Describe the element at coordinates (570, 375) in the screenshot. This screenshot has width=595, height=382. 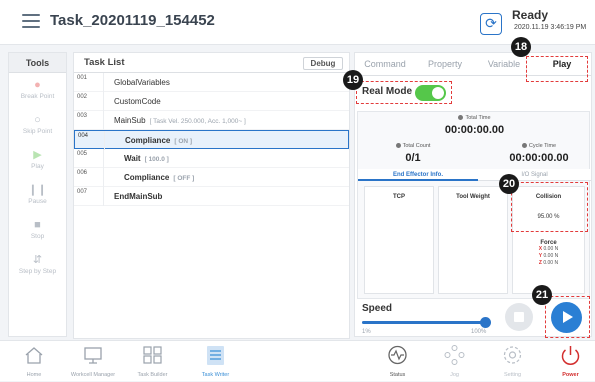
I see `nav-label: Power` at that location.